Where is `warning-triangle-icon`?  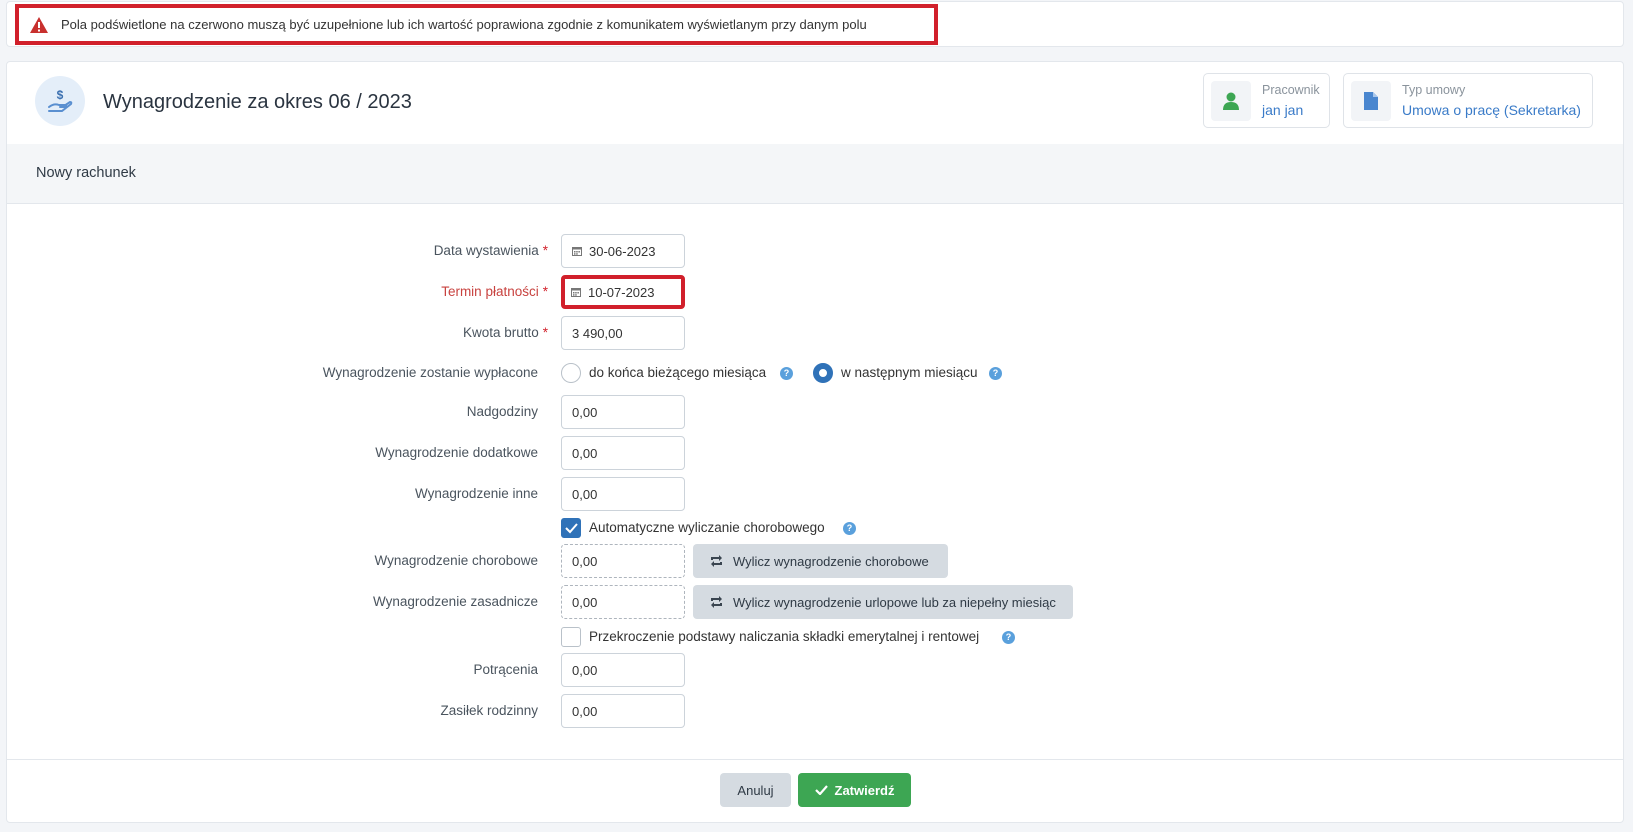 warning-triangle-icon is located at coordinates (39, 24).